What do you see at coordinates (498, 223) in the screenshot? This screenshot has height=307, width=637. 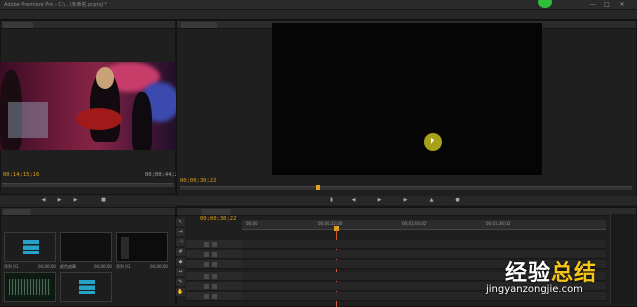 I see `ruler-label: 00;01;36;02` at bounding box center [498, 223].